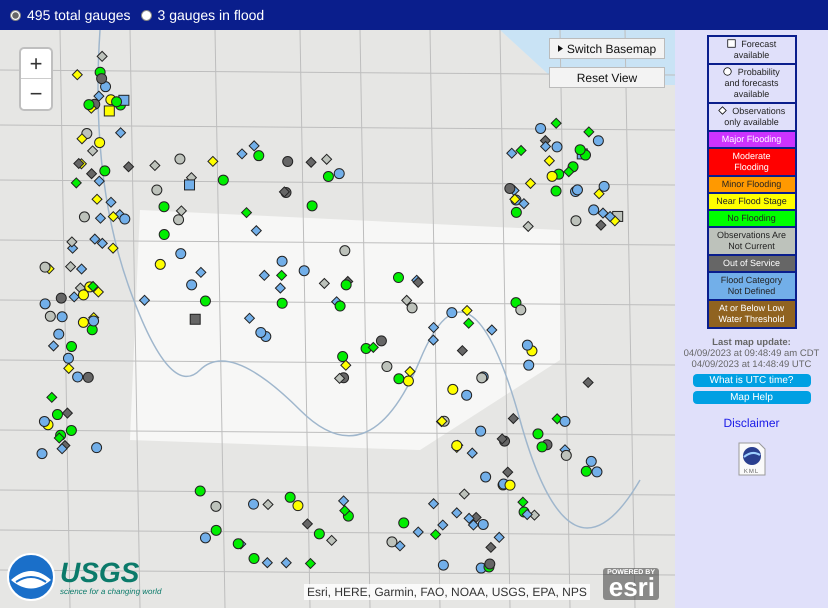 The height and width of the screenshot is (610, 835). What do you see at coordinates (631, 587) in the screenshot?
I see `esri-logo-text: esri` at bounding box center [631, 587].